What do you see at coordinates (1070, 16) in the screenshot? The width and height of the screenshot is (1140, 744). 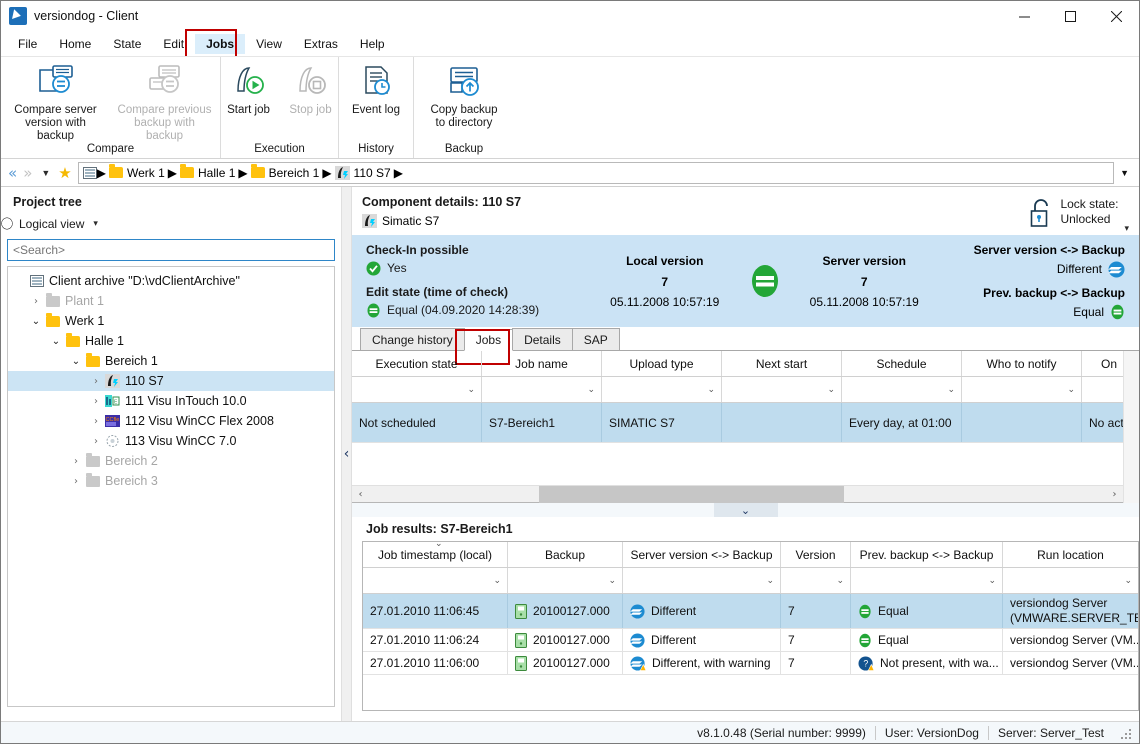 I see `maximize-button` at bounding box center [1070, 16].